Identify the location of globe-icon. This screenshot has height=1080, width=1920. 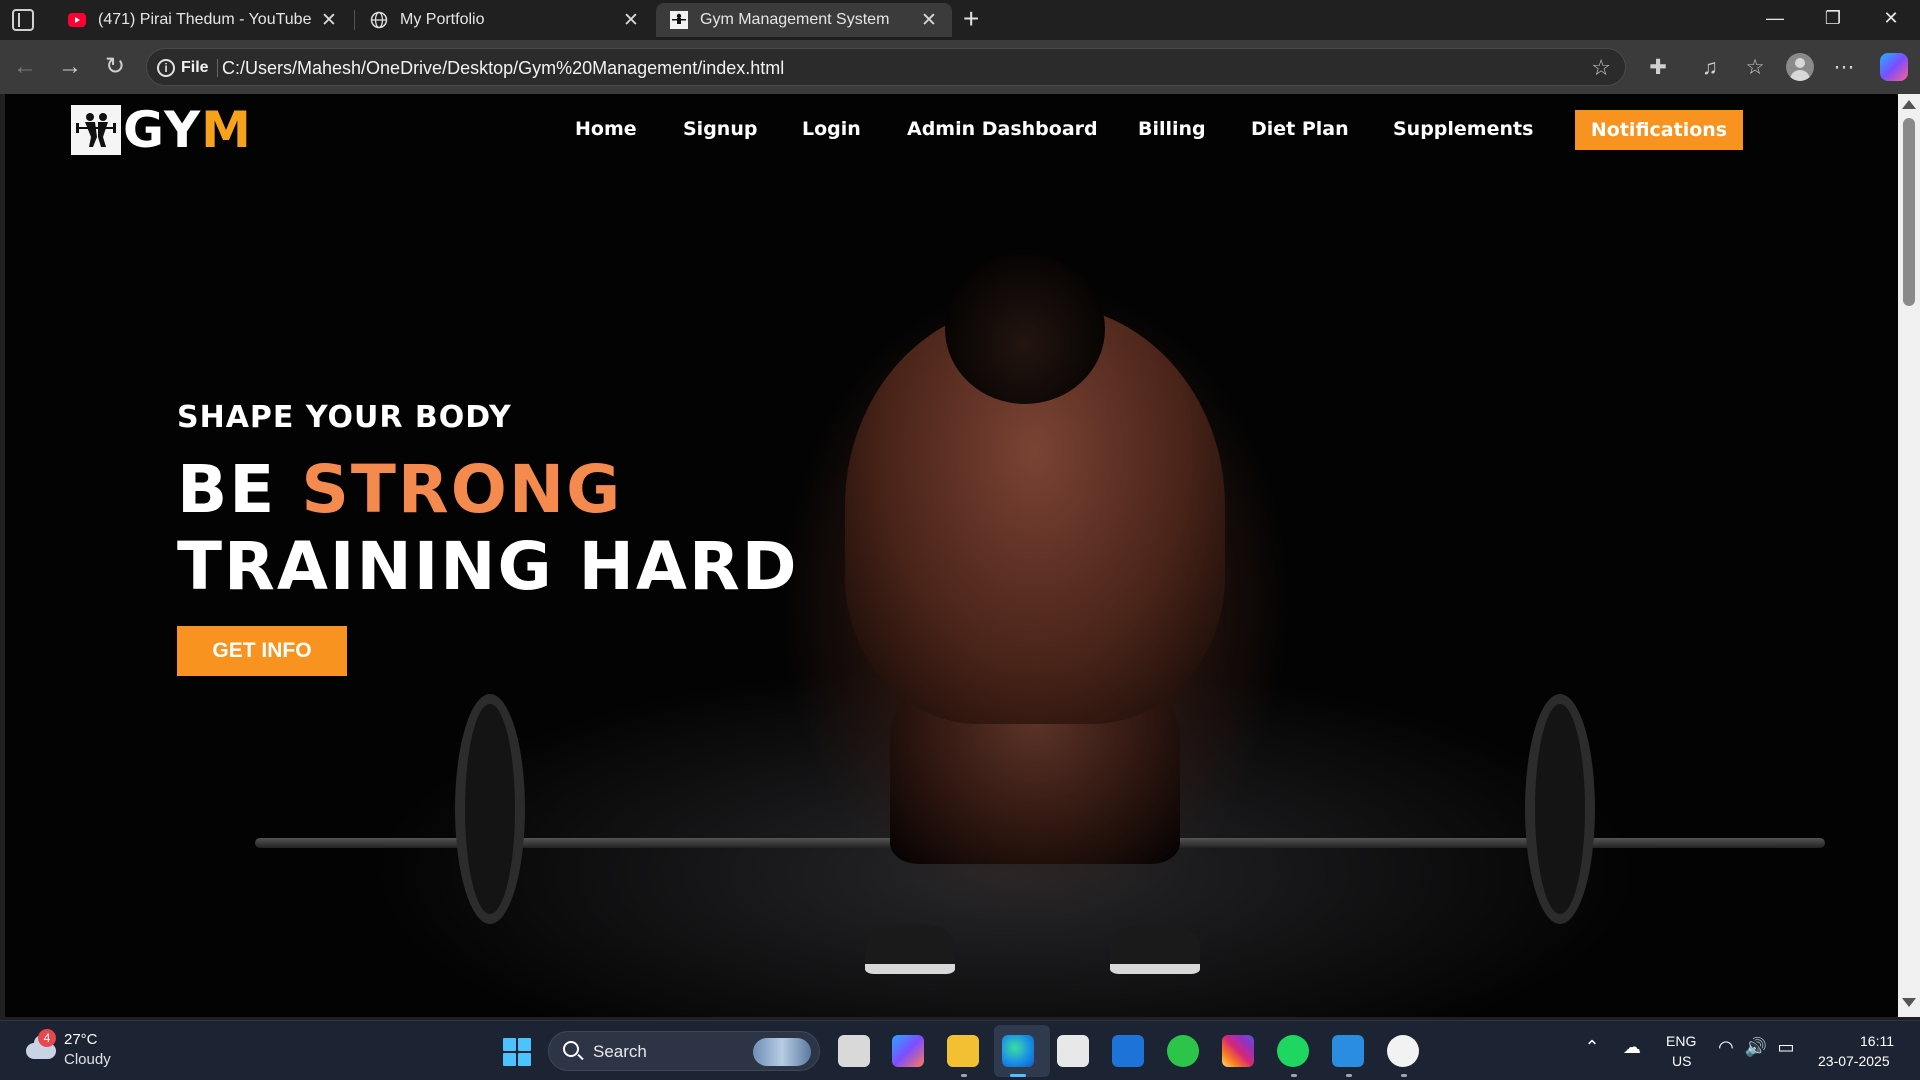
(379, 20).